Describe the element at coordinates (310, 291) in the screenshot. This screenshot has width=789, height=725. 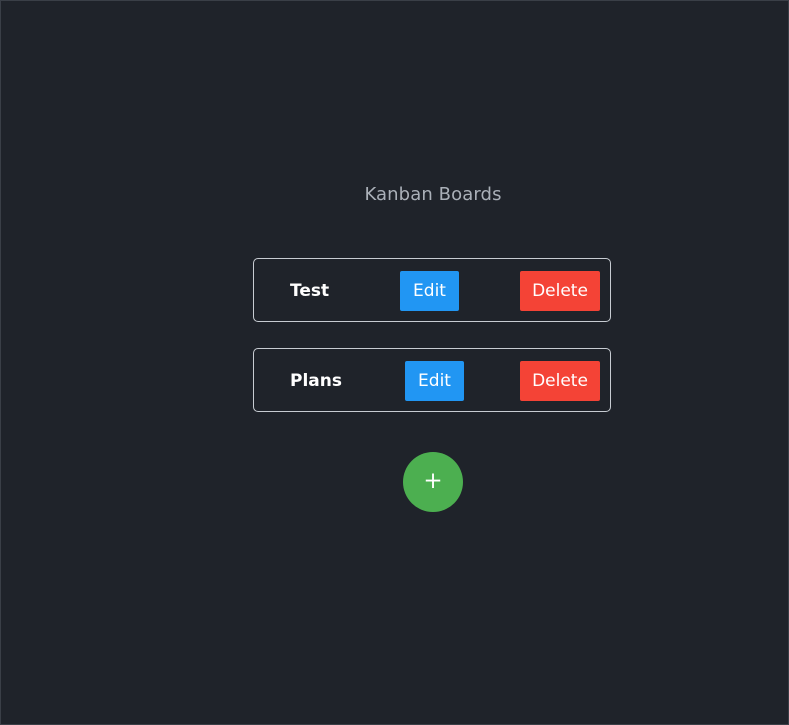
I see `board-name: Test` at that location.